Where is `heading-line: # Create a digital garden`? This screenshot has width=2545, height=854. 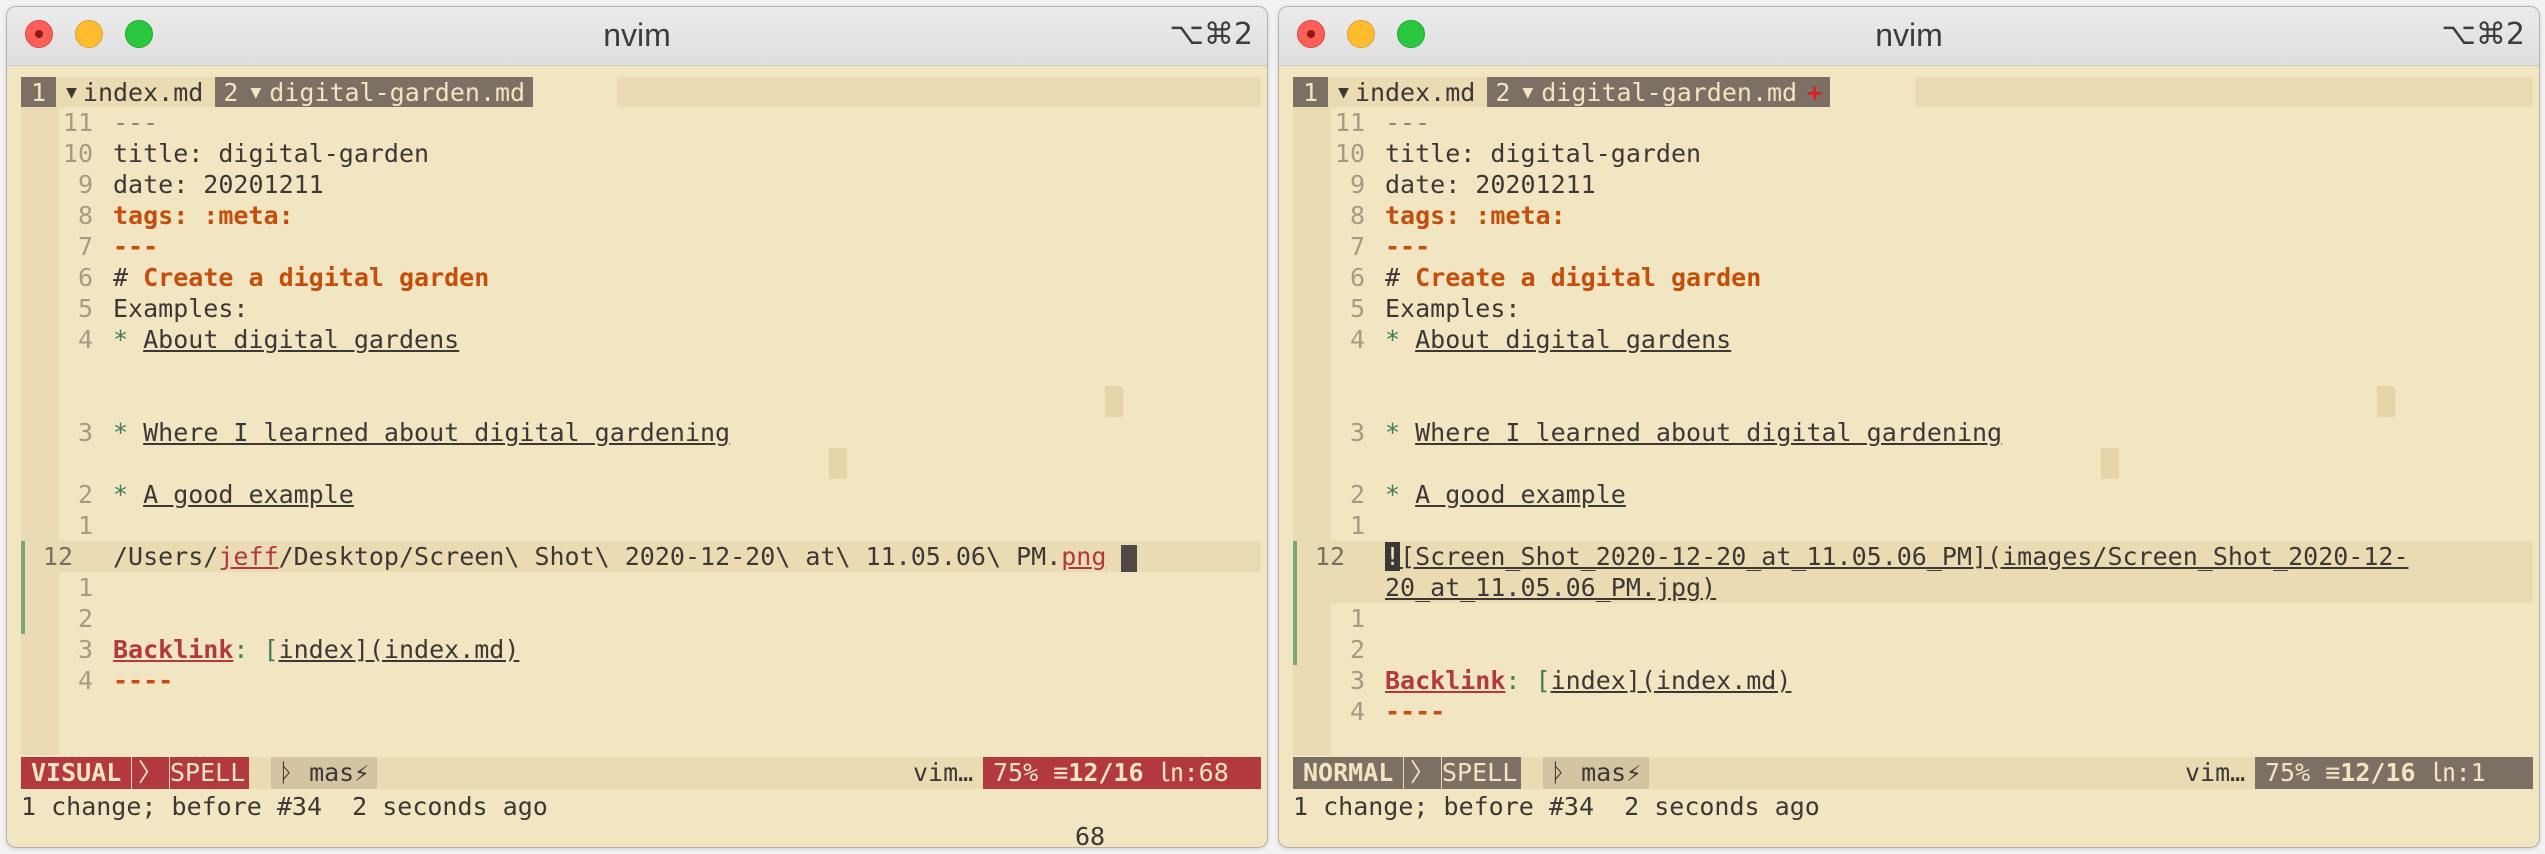 heading-line: # Create a digital garden is located at coordinates (1573, 277).